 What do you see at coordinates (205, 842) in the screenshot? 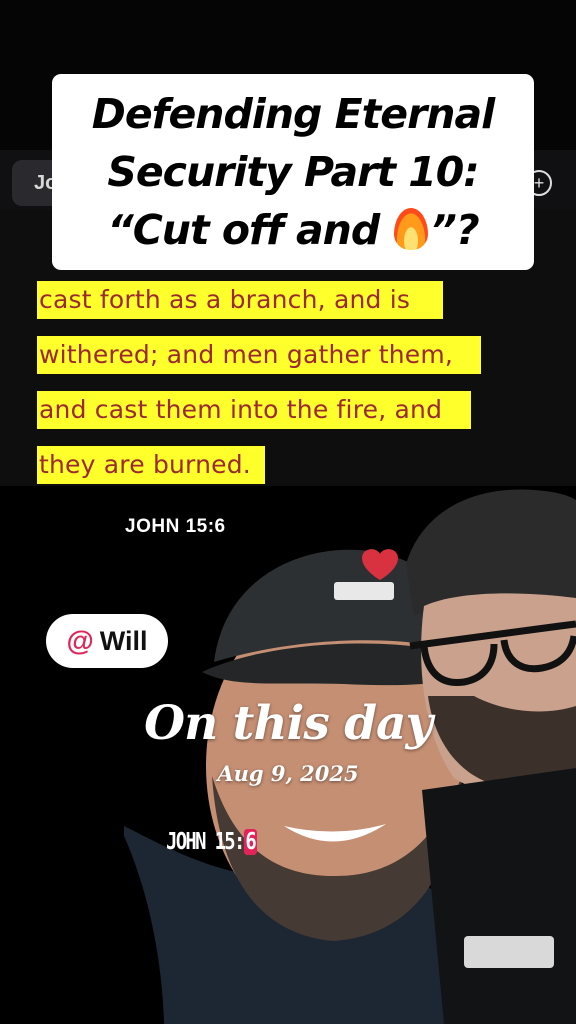
I see `verse-reference-bottom-main: JOHN 15:` at bounding box center [205, 842].